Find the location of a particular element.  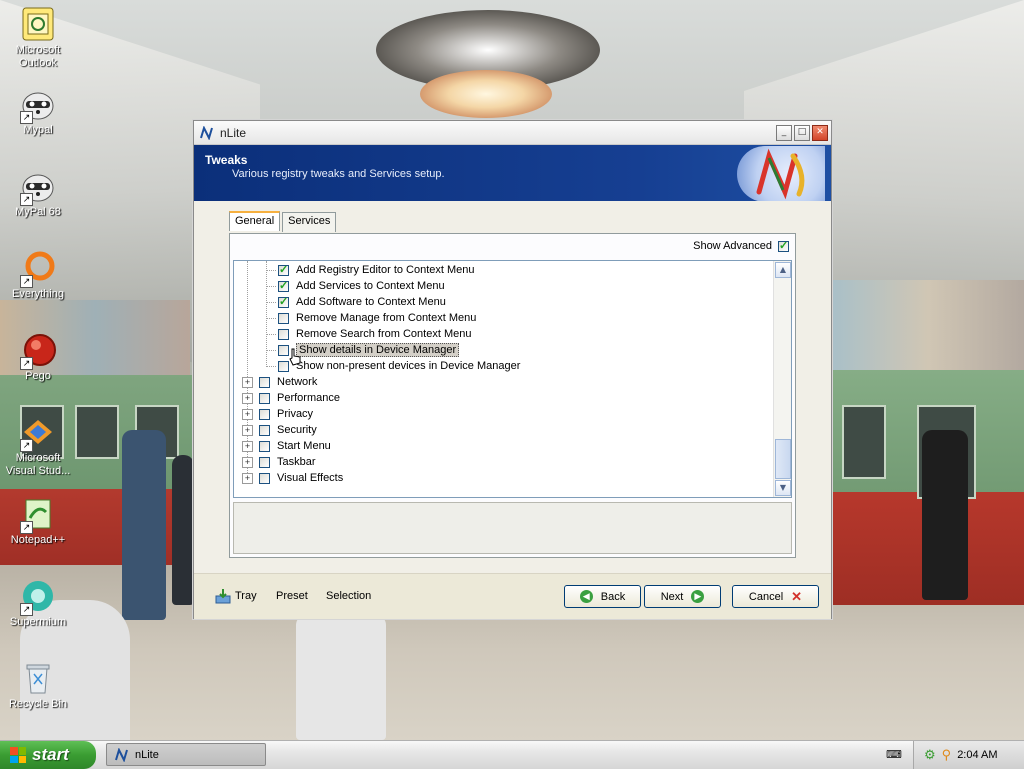

scroll-thumb is located at coordinates (783, 459).